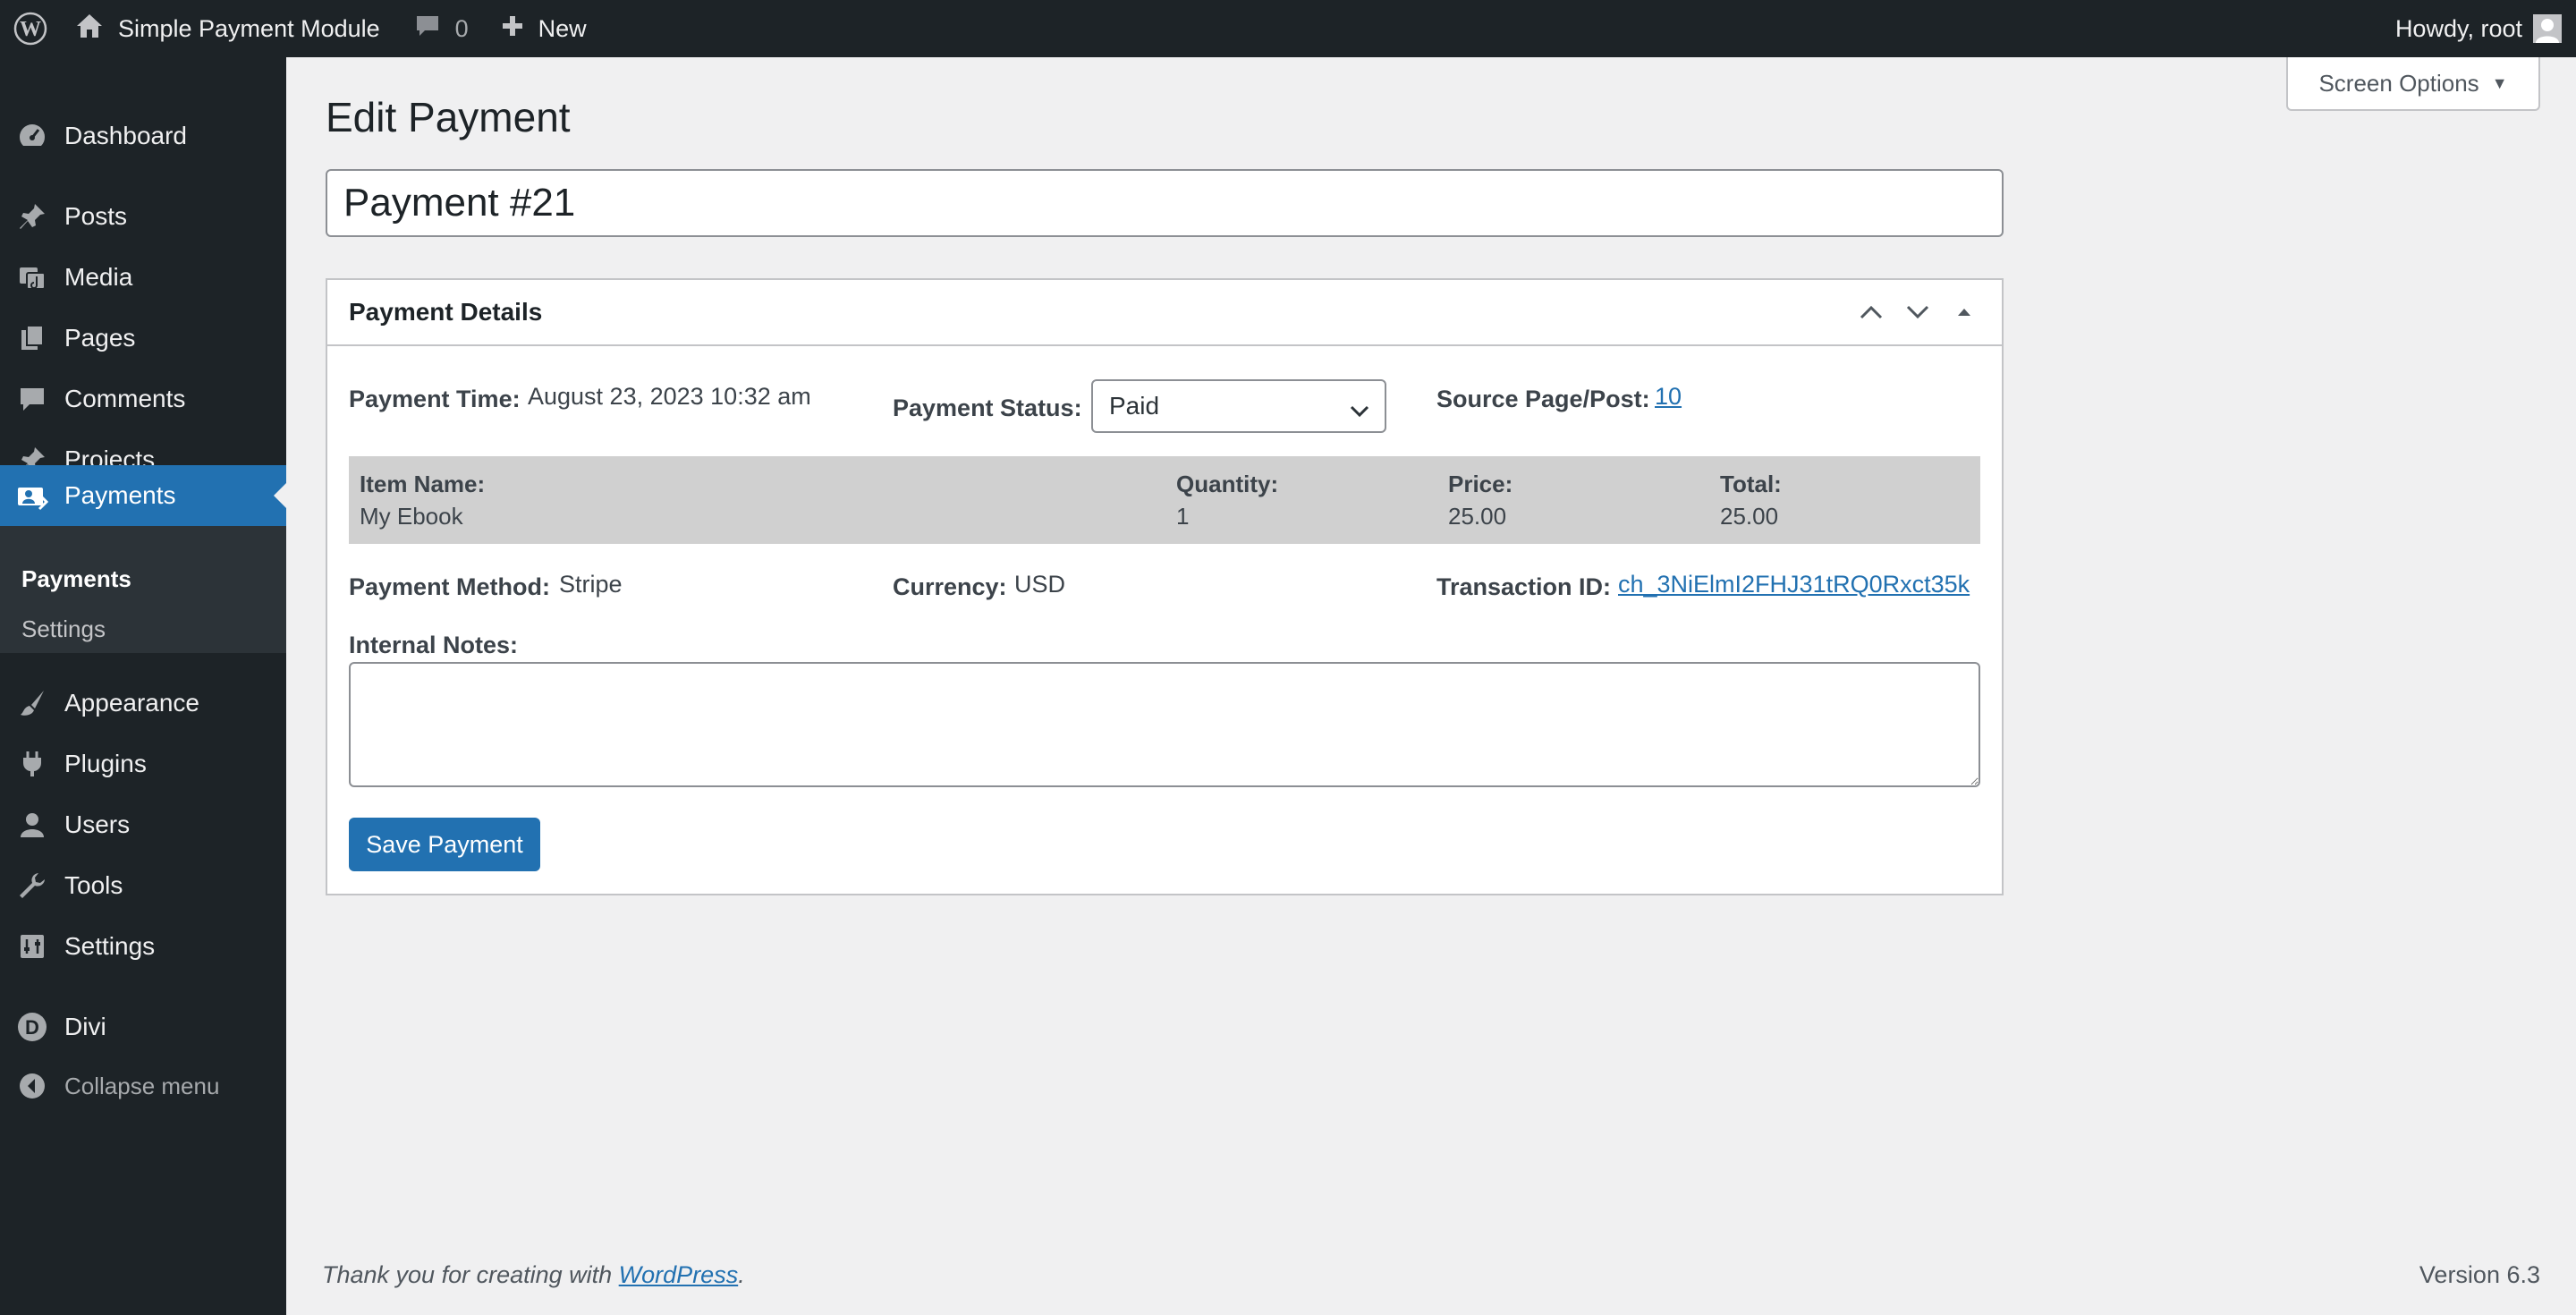 The height and width of the screenshot is (1315, 2576). What do you see at coordinates (987, 407) in the screenshot?
I see `payment-status-label: Payment Status:` at bounding box center [987, 407].